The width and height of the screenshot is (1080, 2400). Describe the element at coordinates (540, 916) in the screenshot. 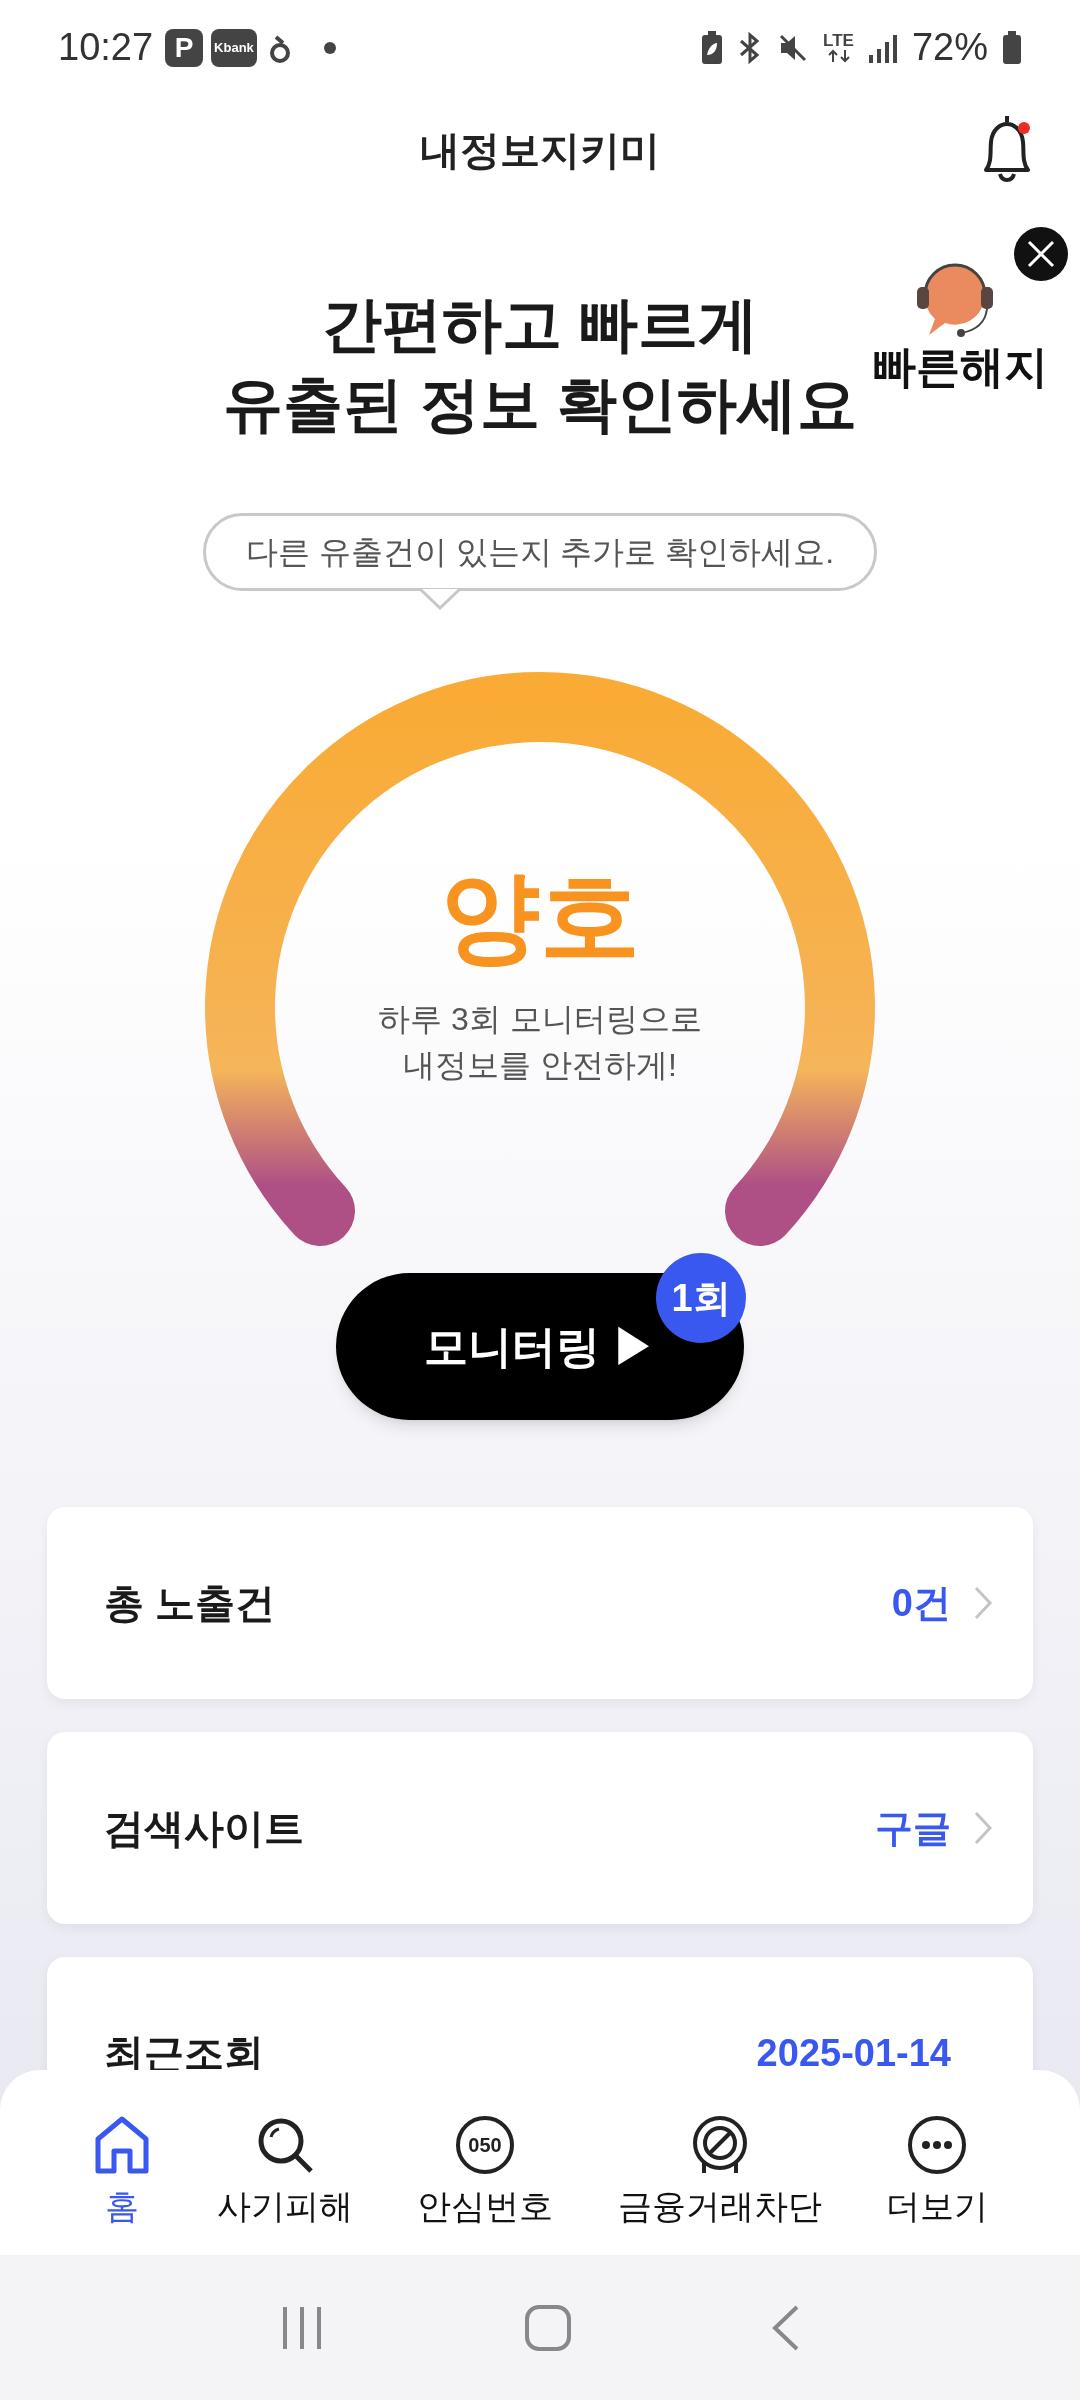

I see `status-label: 양호` at that location.